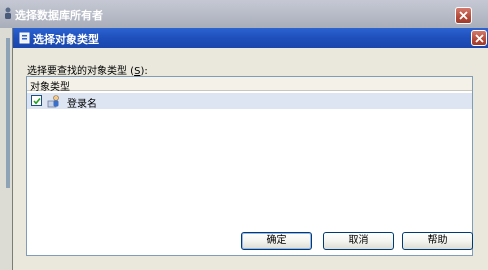 The height and width of the screenshot is (270, 488). What do you see at coordinates (50, 87) in the screenshot?
I see `column-header-label: 对象类型` at bounding box center [50, 87].